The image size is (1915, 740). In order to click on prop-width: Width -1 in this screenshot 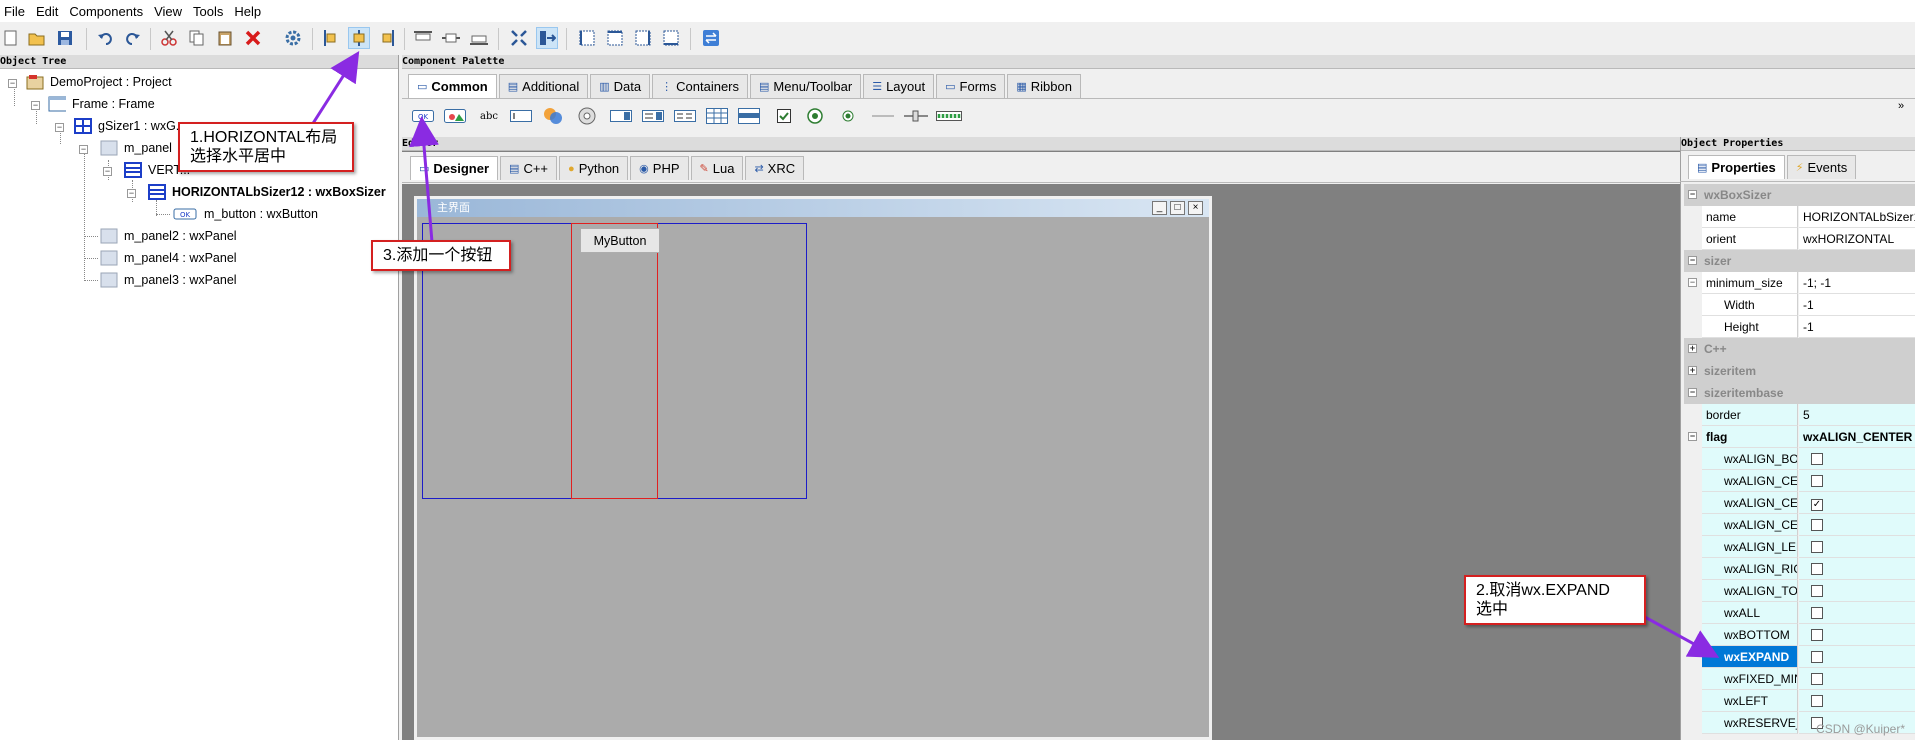, I will do `click(1799, 305)`.